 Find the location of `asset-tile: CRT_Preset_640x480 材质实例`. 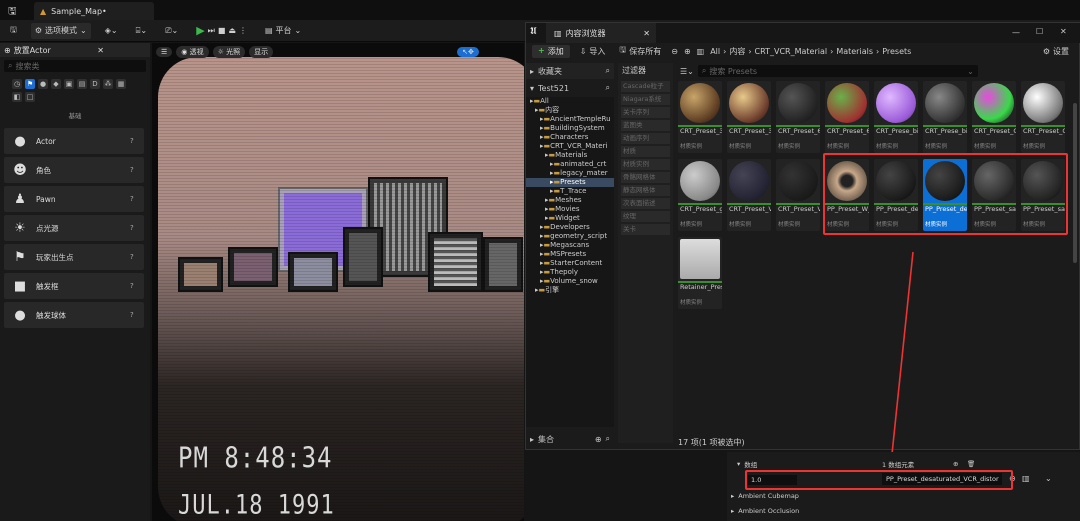

asset-tile: CRT_Preset_640x480 材质实例 is located at coordinates (798, 117).